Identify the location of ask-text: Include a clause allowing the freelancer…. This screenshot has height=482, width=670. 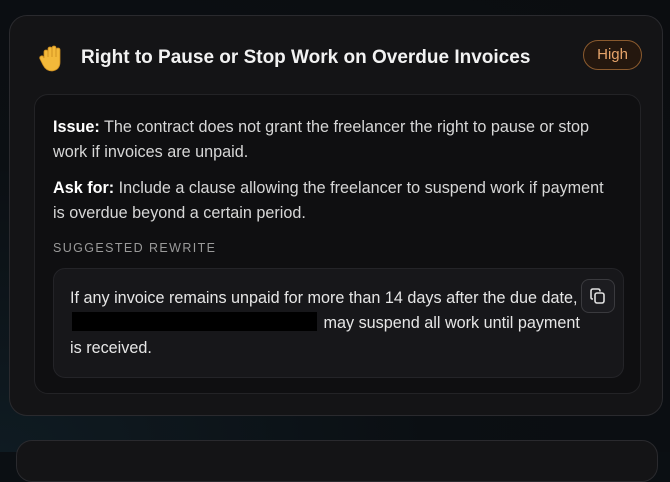
(328, 200).